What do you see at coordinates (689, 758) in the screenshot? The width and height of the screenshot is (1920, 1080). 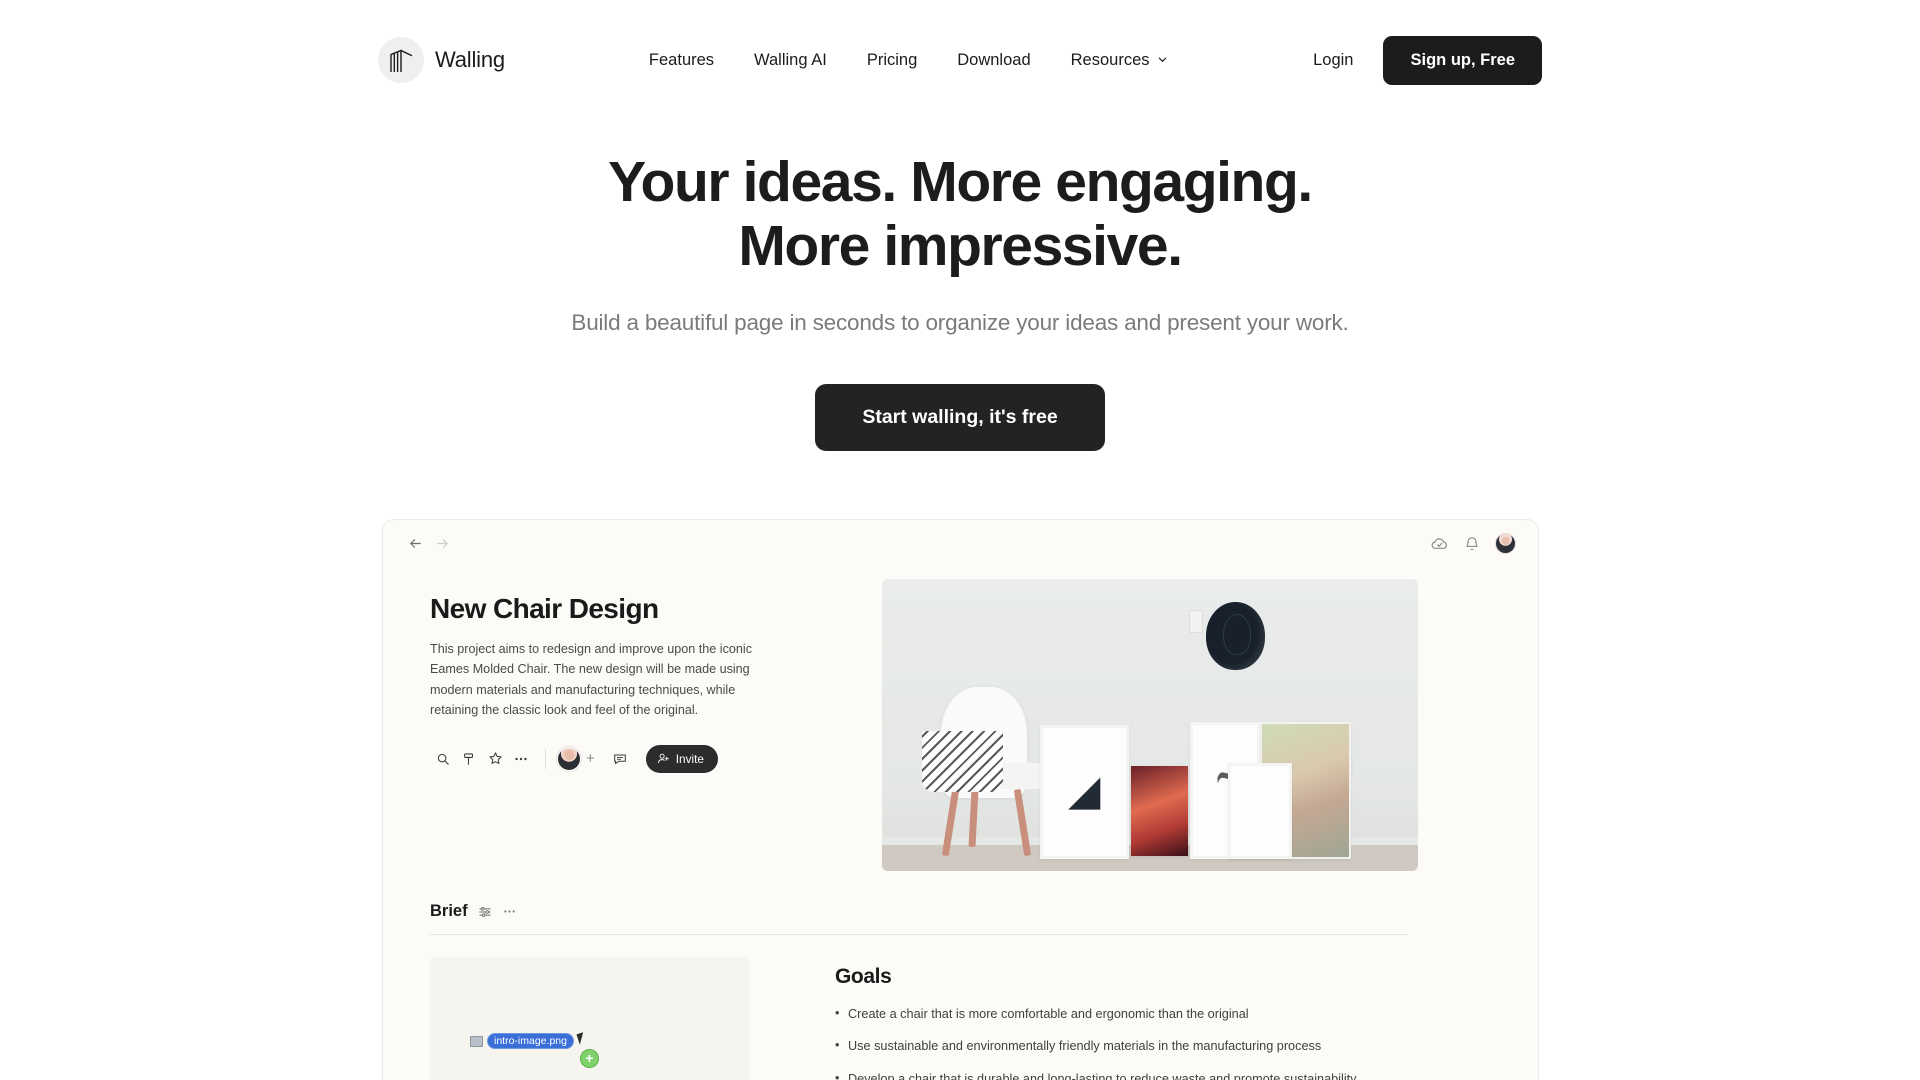 I see `invite-button-label: Invite` at bounding box center [689, 758].